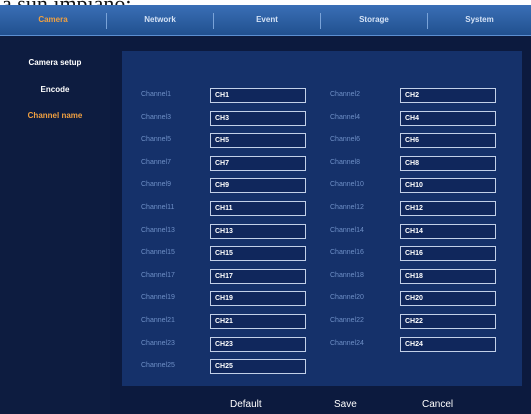 The image size is (531, 414). I want to click on channel-name-field: CH3, so click(258, 118).